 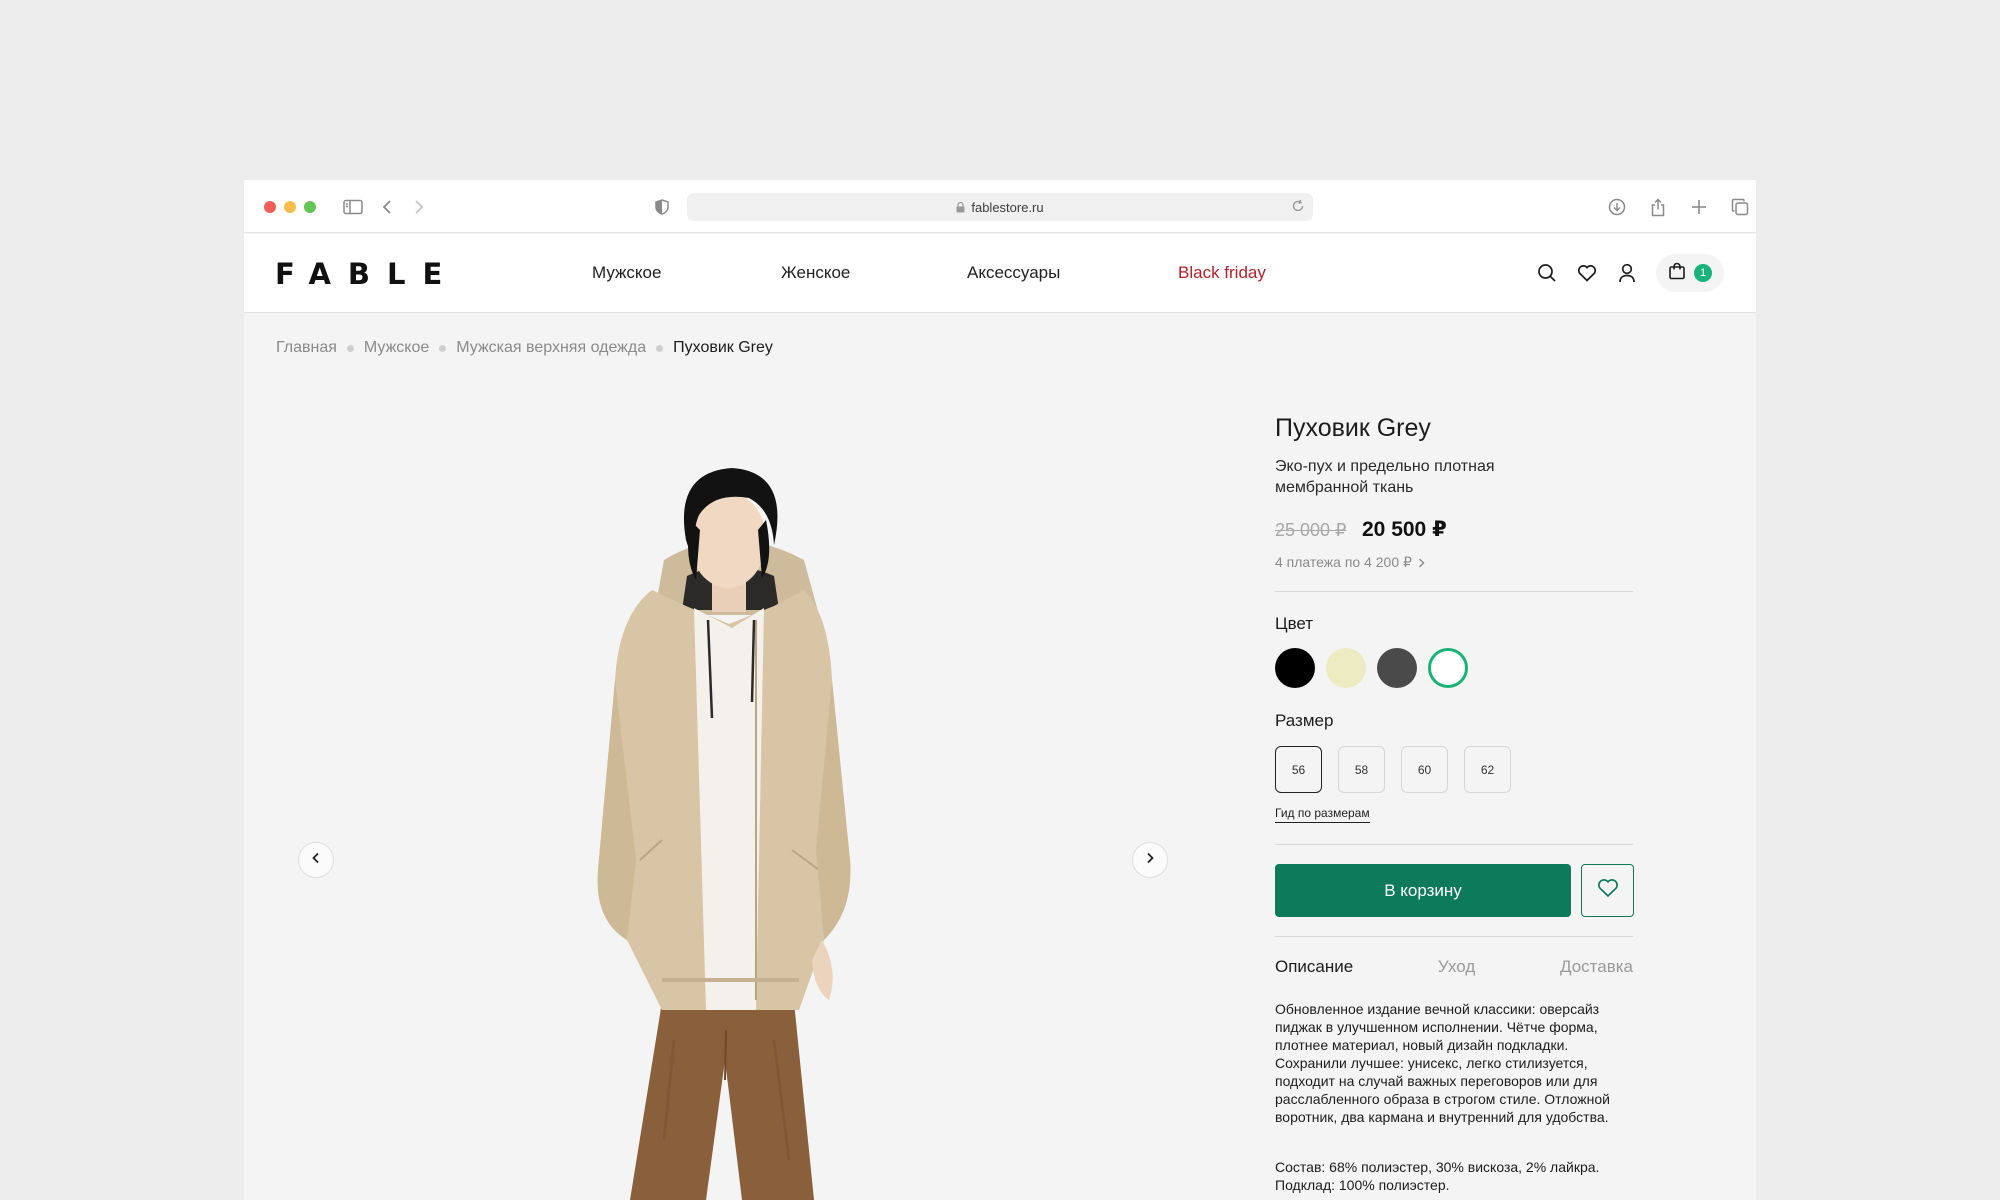 What do you see at coordinates (1627, 273) in the screenshot?
I see `account-icon` at bounding box center [1627, 273].